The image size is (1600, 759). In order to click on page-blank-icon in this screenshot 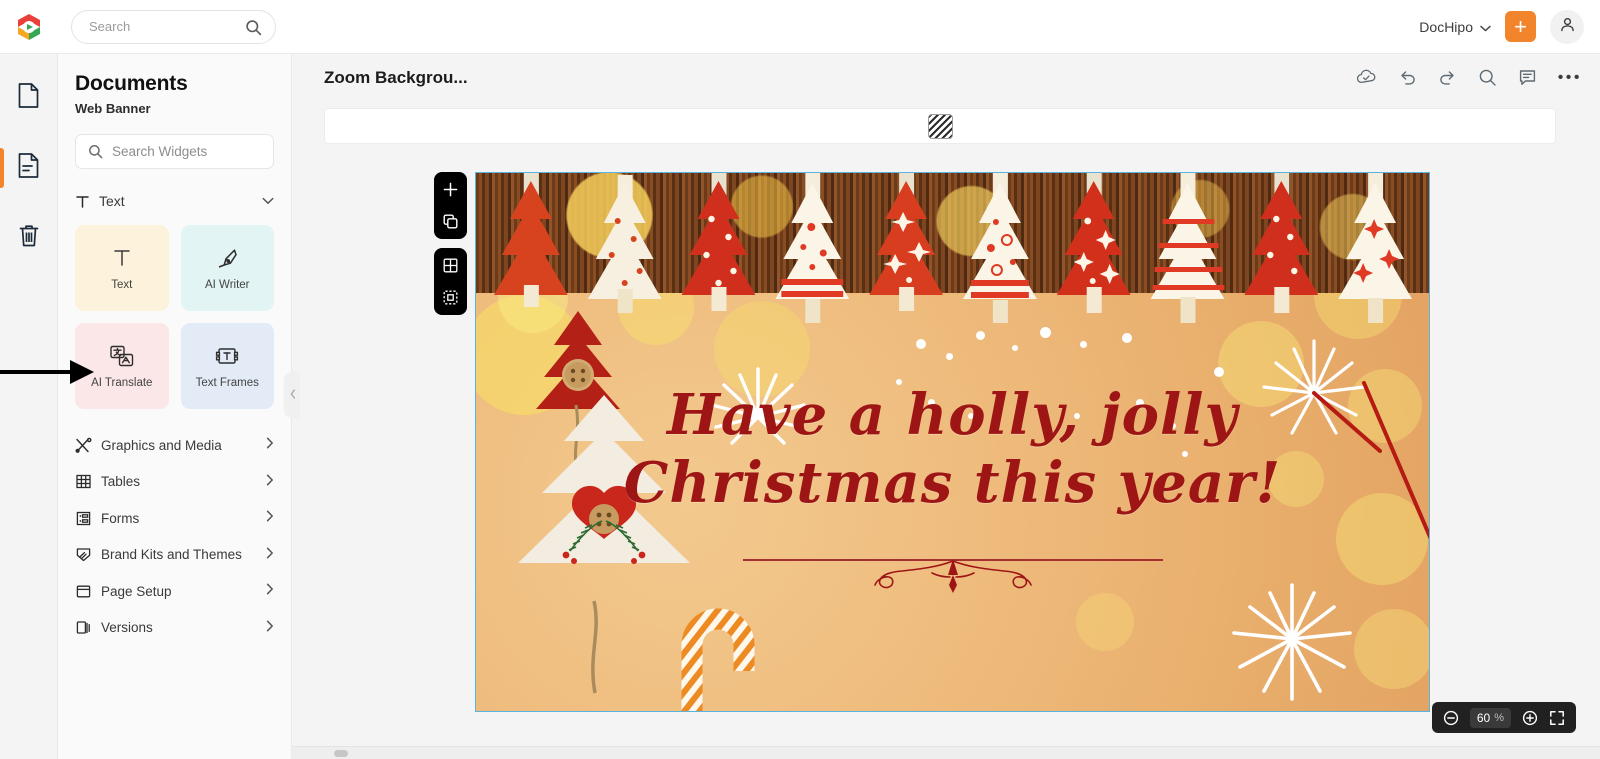, I will do `click(28, 98)`.